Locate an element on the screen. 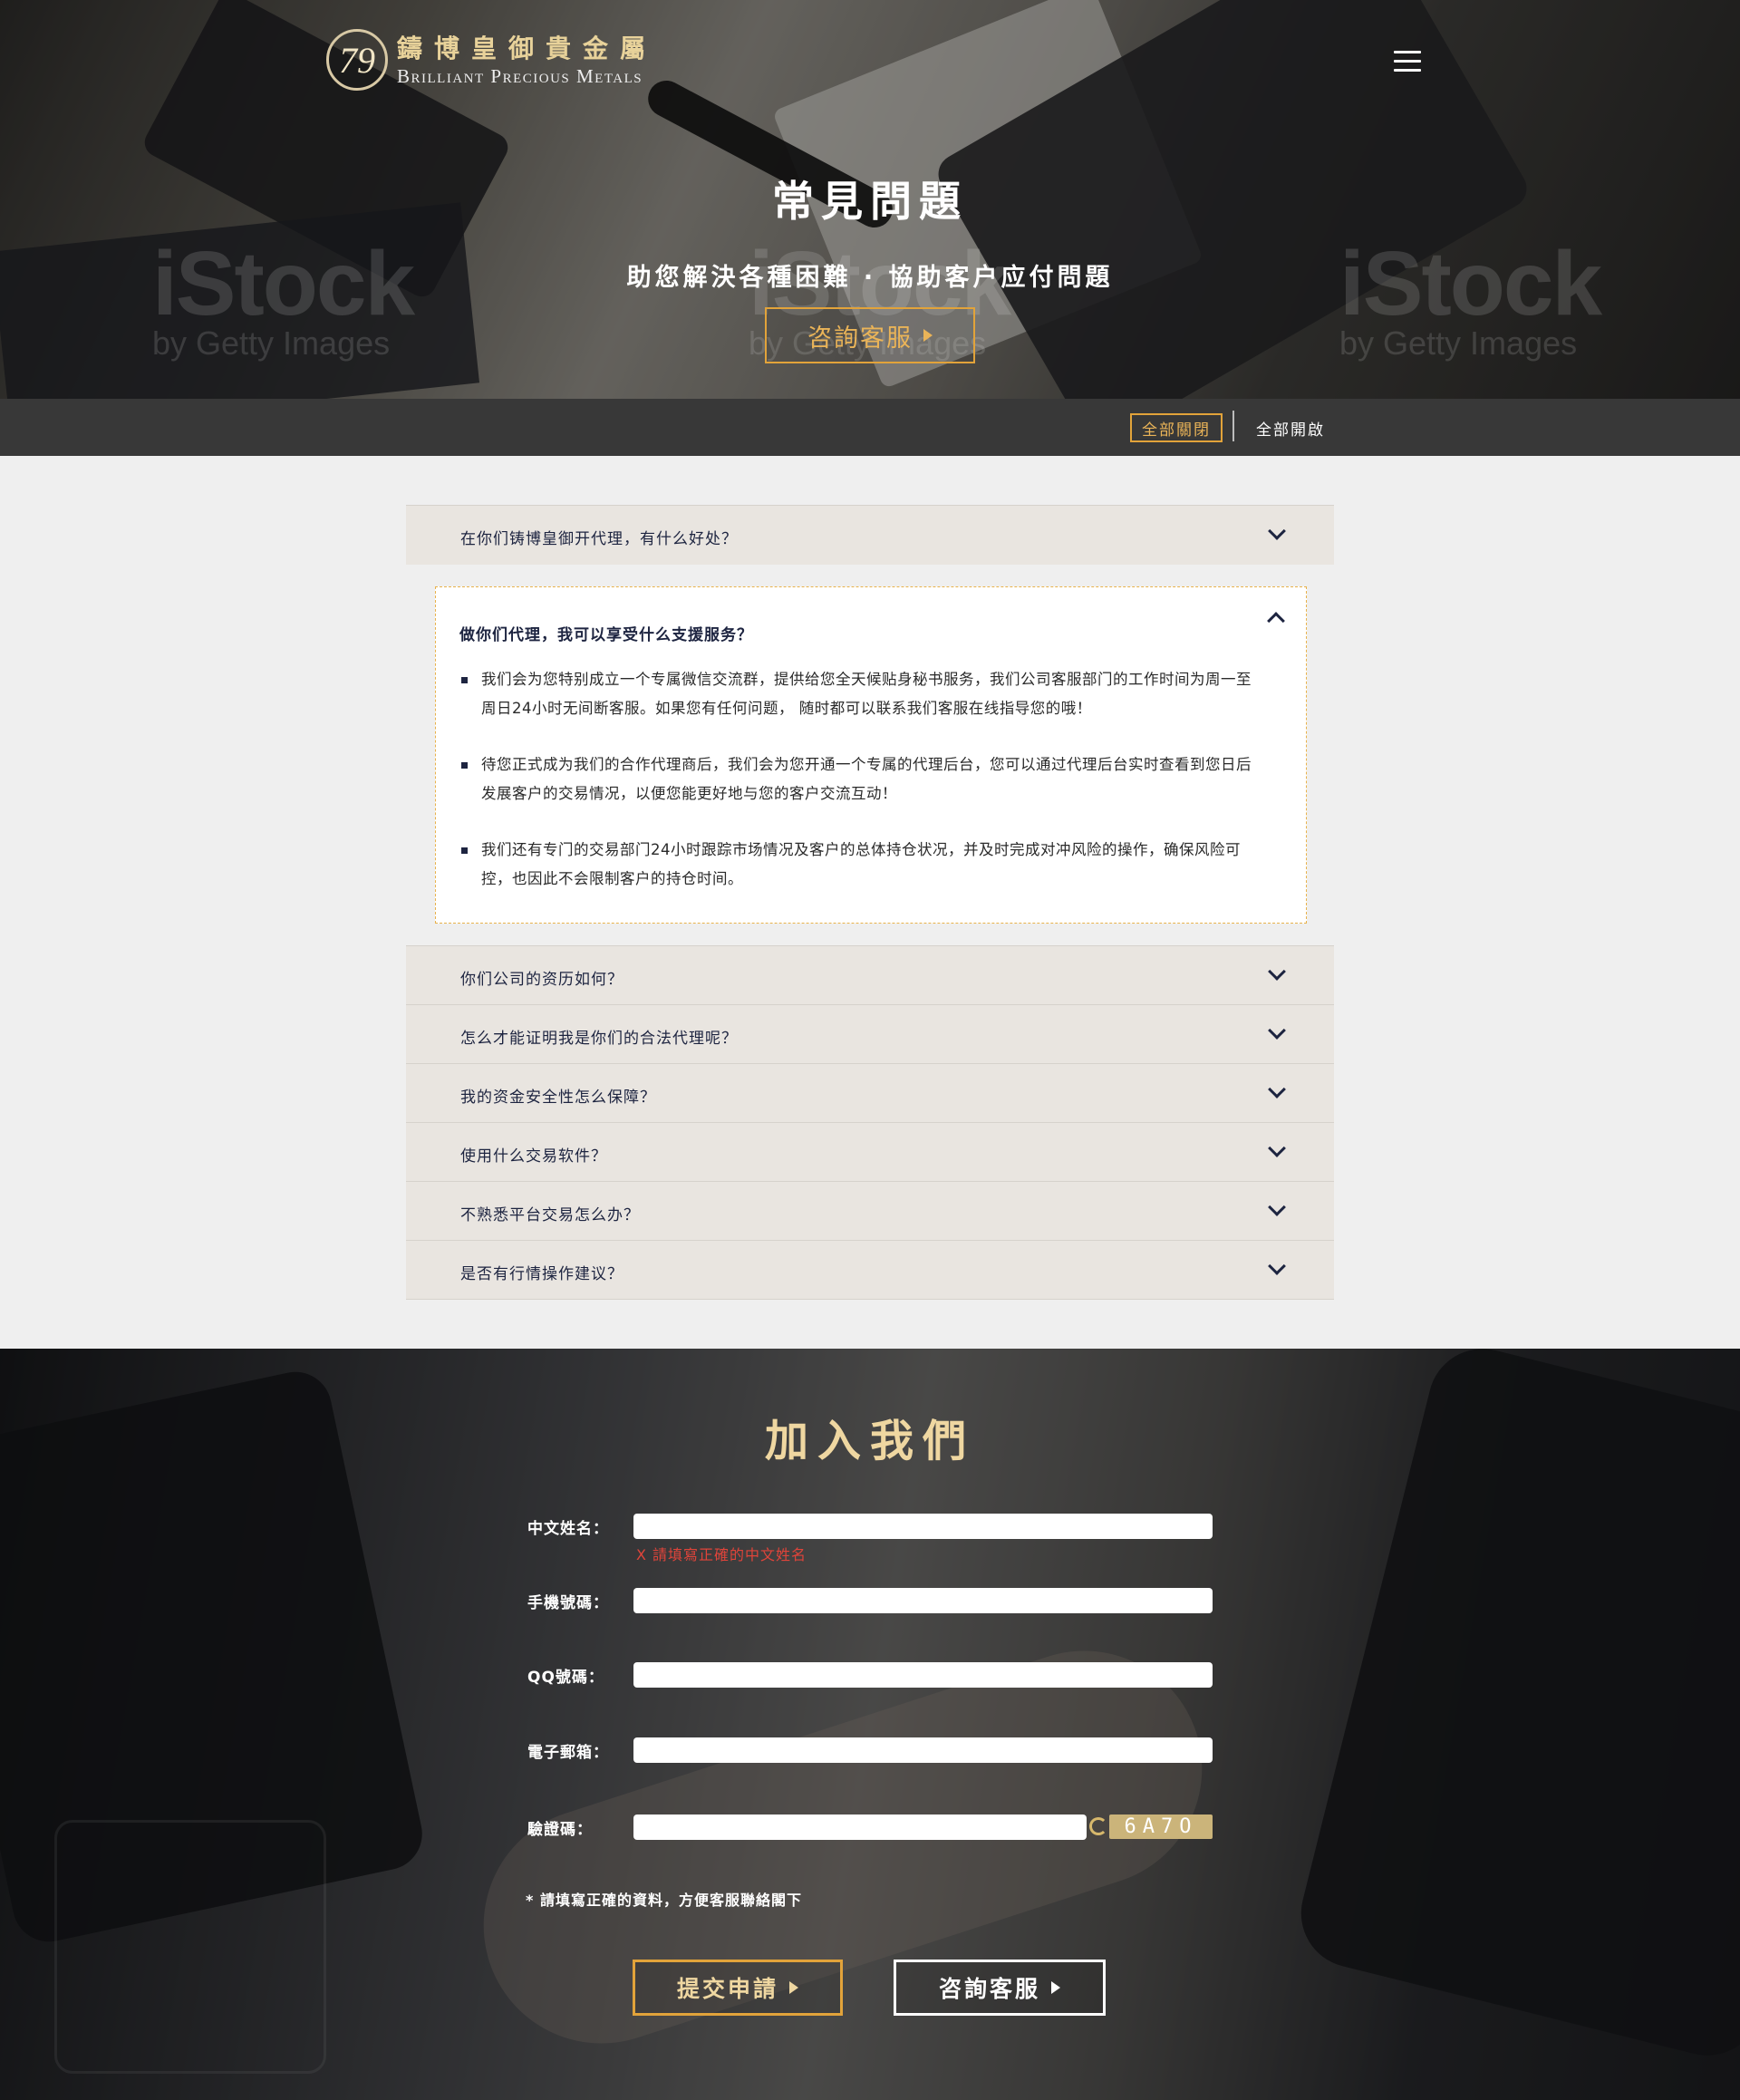 This screenshot has height=2100, width=1740. name-label: 中文姓名： is located at coordinates (568, 1529).